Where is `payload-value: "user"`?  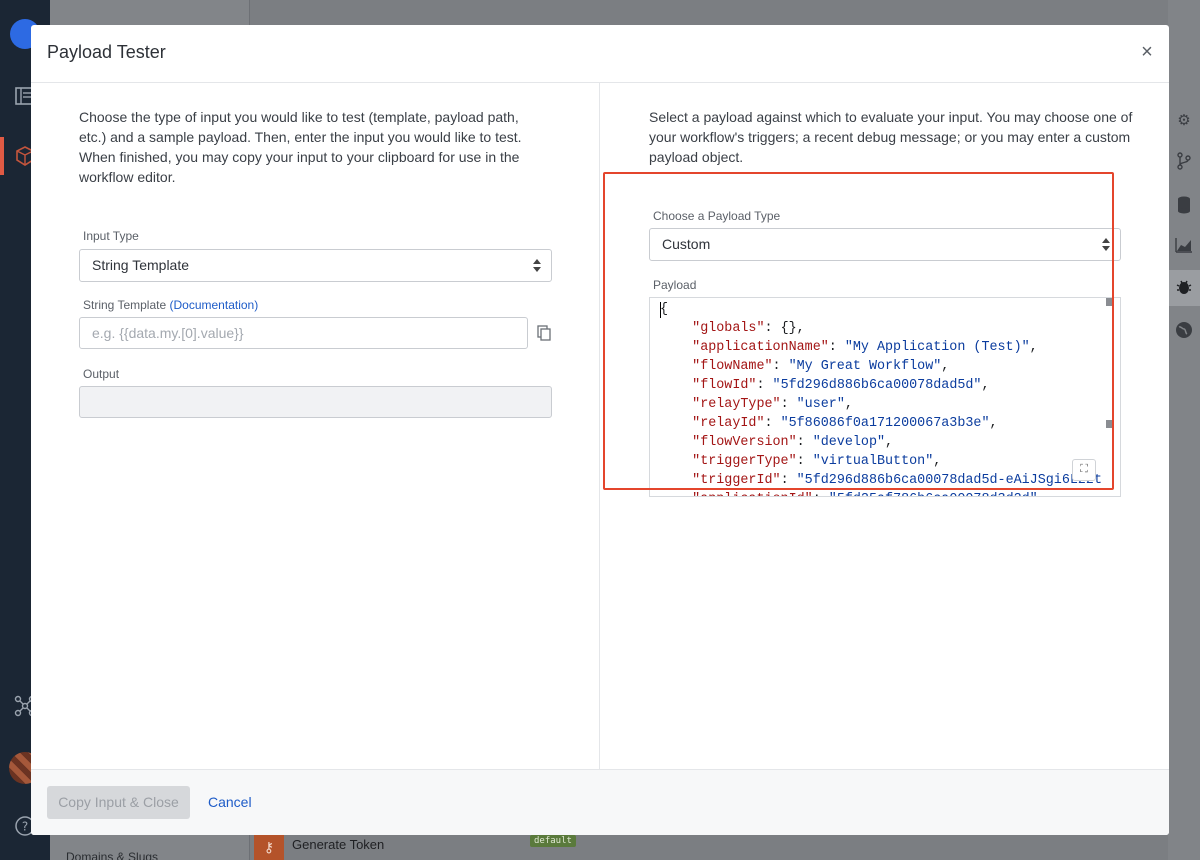
payload-value: "user" is located at coordinates (820, 404).